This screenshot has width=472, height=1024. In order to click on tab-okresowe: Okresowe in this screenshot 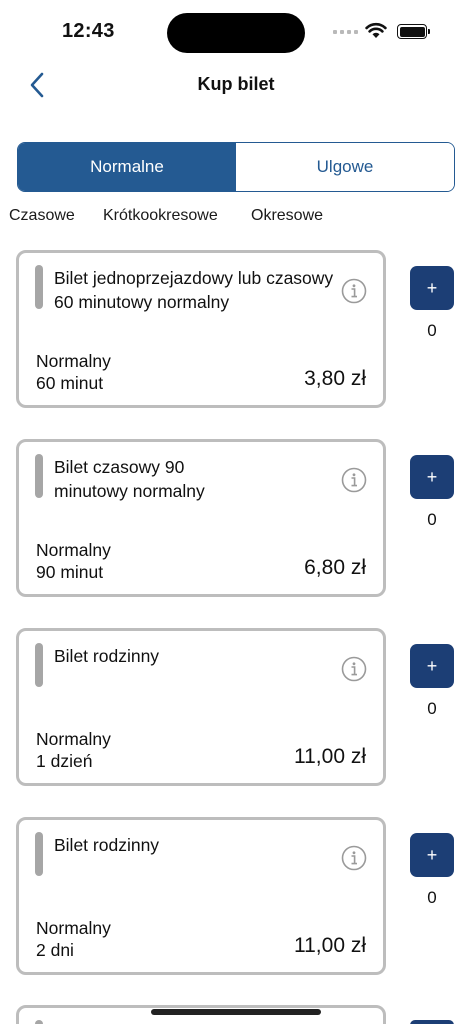, I will do `click(287, 216)`.